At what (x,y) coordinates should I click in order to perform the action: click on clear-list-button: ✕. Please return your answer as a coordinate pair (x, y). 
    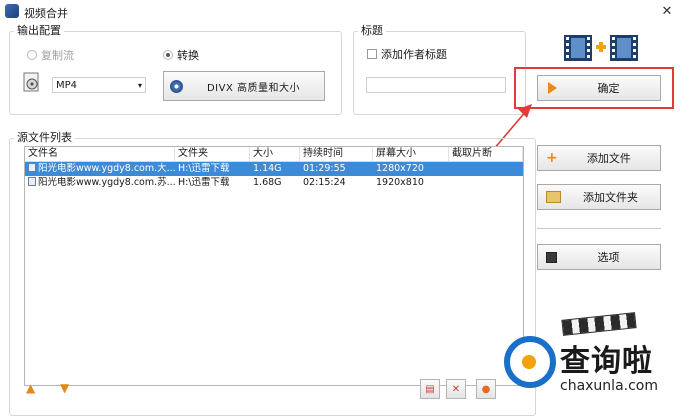
    Looking at the image, I should click on (456, 389).